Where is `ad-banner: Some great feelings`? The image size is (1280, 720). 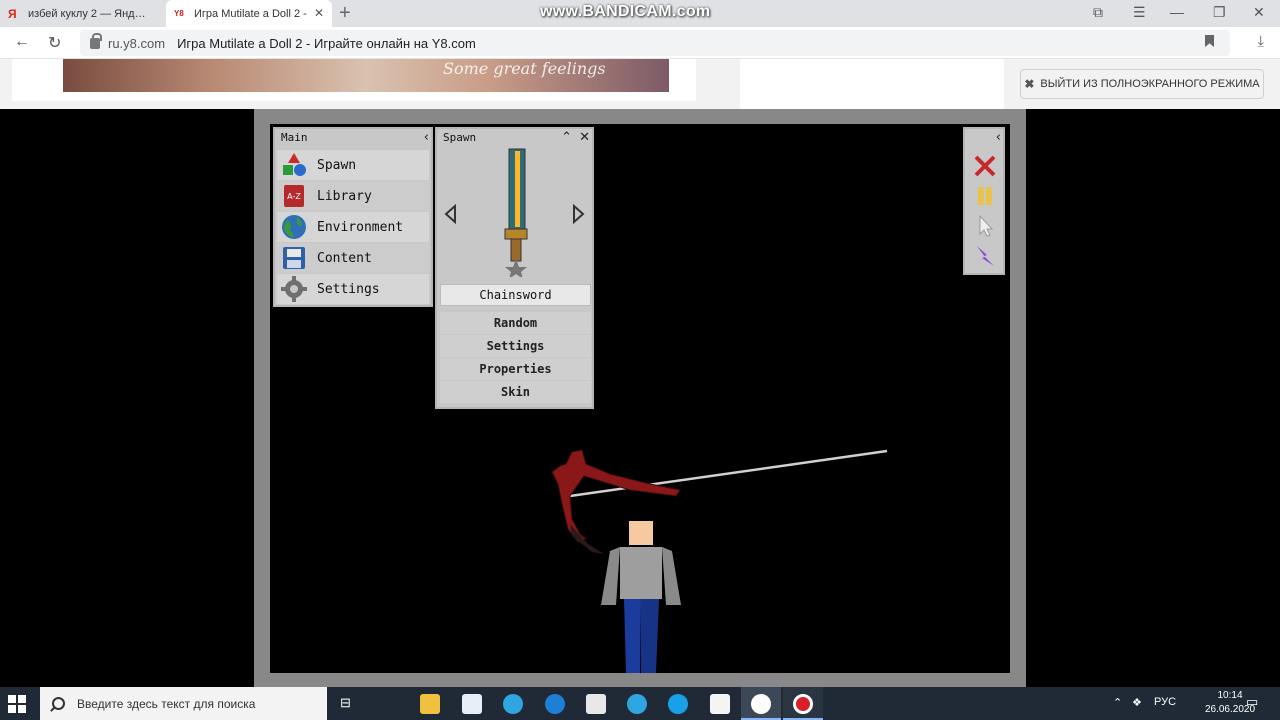
ad-banner: Some great feelings is located at coordinates (366, 75).